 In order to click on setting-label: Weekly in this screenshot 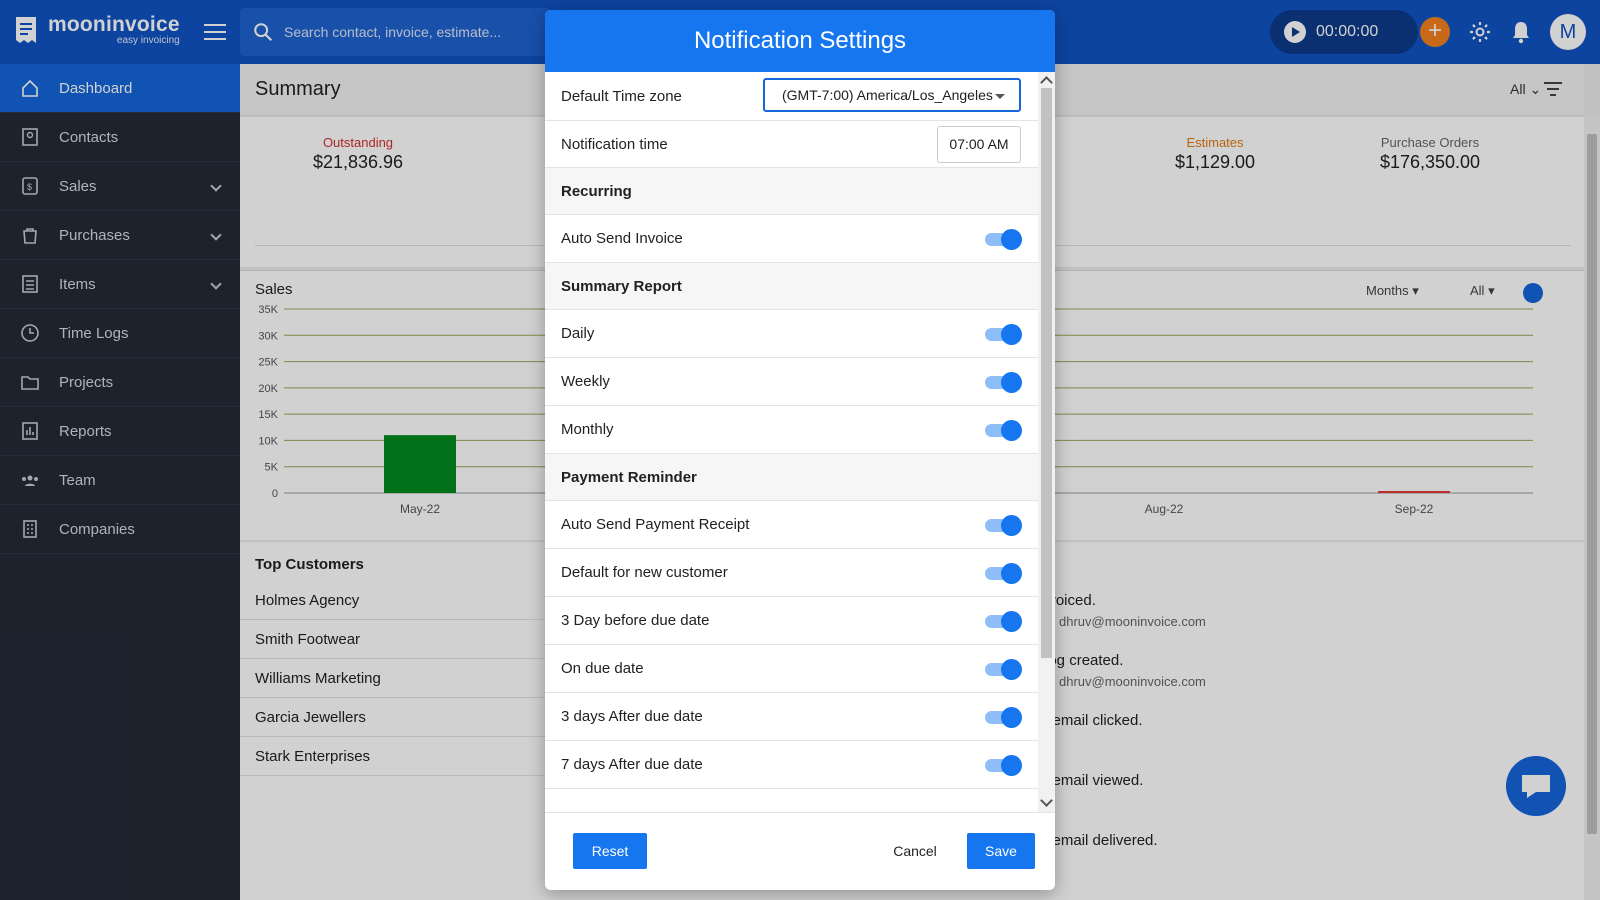, I will do `click(585, 381)`.